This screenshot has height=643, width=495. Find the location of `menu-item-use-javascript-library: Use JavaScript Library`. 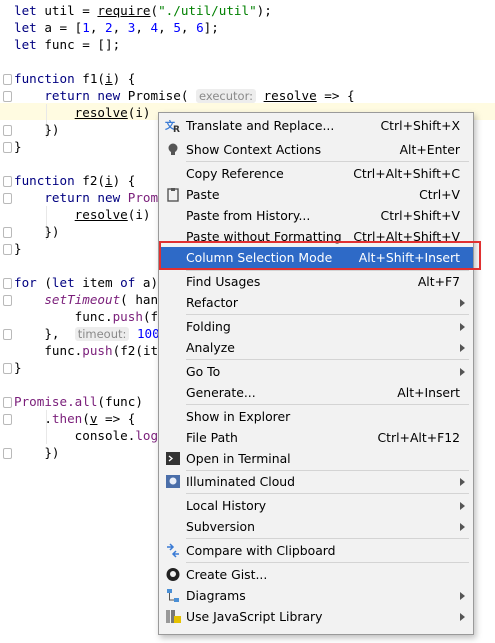

menu-item-use-javascript-library: Use JavaScript Library is located at coordinates (316, 616).